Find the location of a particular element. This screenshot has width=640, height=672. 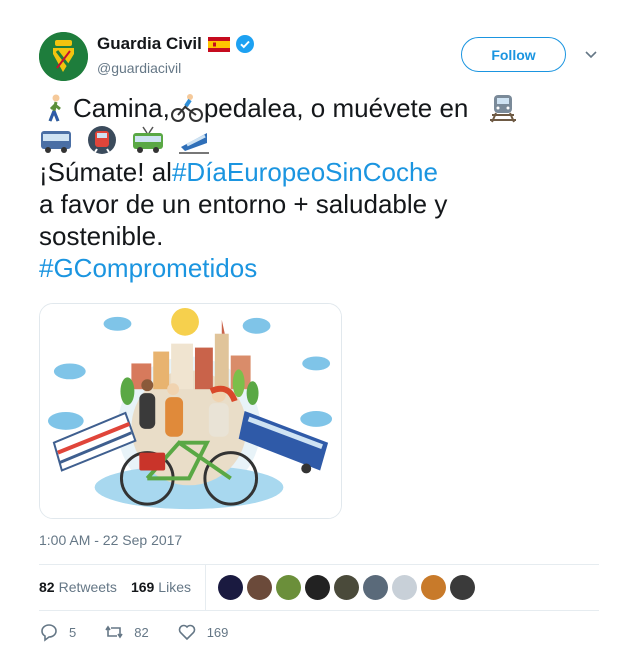

tweet-stats: 82 Retweets 169 Likes is located at coordinates (319, 587).